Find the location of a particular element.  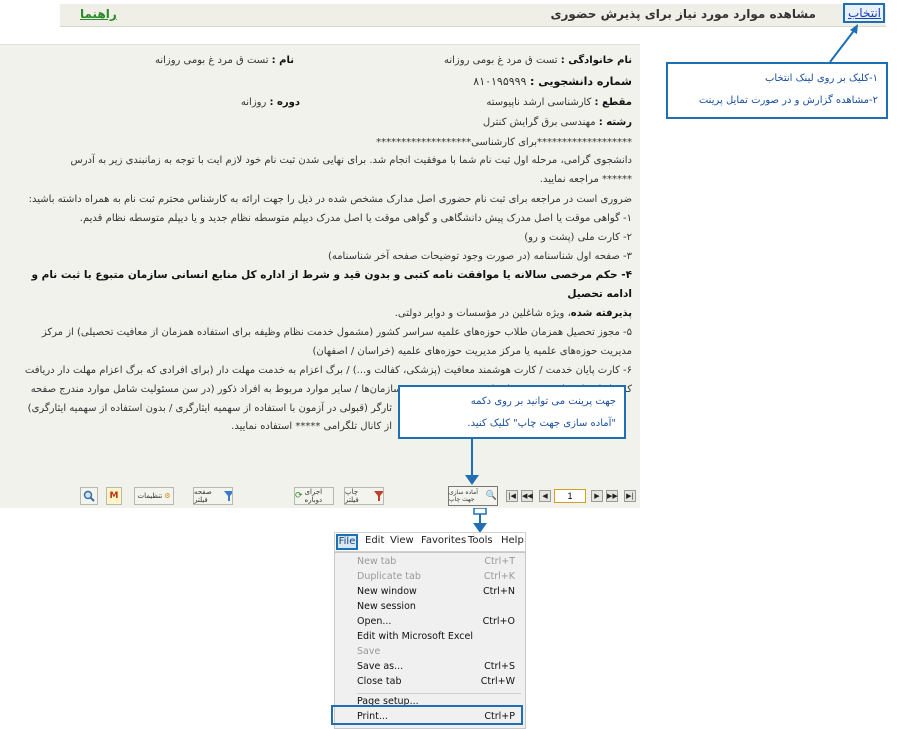

arrow-to-select-link is located at coordinates (843, 43).